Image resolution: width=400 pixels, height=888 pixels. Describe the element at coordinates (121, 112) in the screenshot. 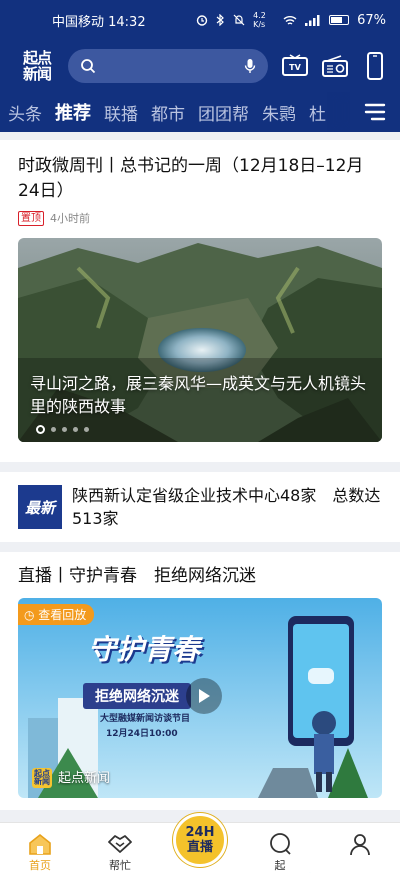

I see `tab-broadcast: 联播` at that location.